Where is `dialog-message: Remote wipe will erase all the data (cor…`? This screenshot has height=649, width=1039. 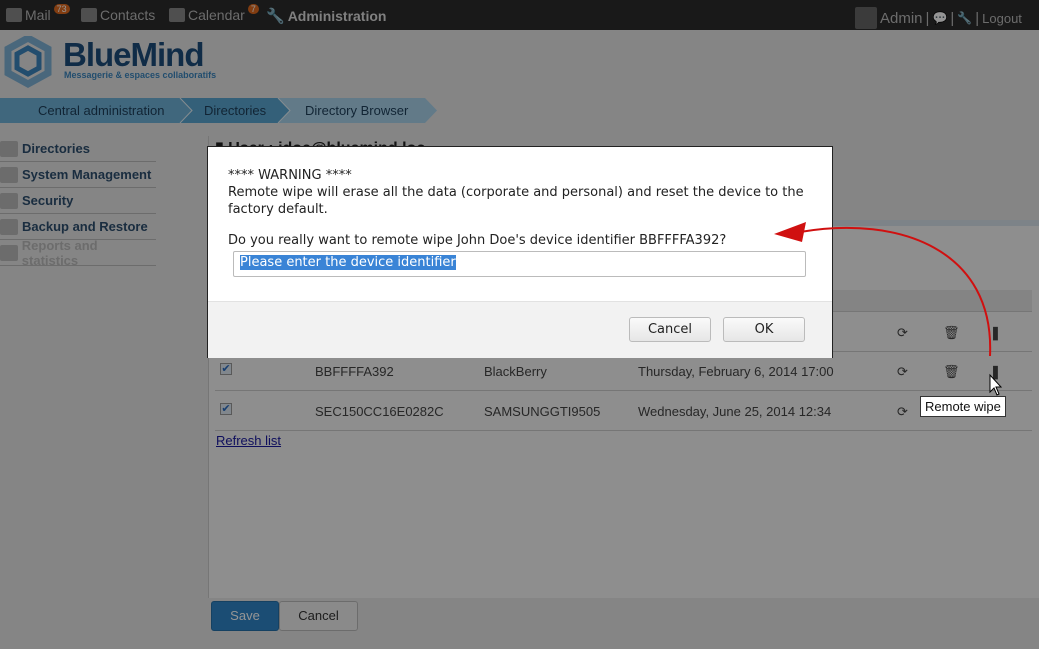
dialog-message: Remote wipe will erase all the data (cor… is located at coordinates (516, 201).